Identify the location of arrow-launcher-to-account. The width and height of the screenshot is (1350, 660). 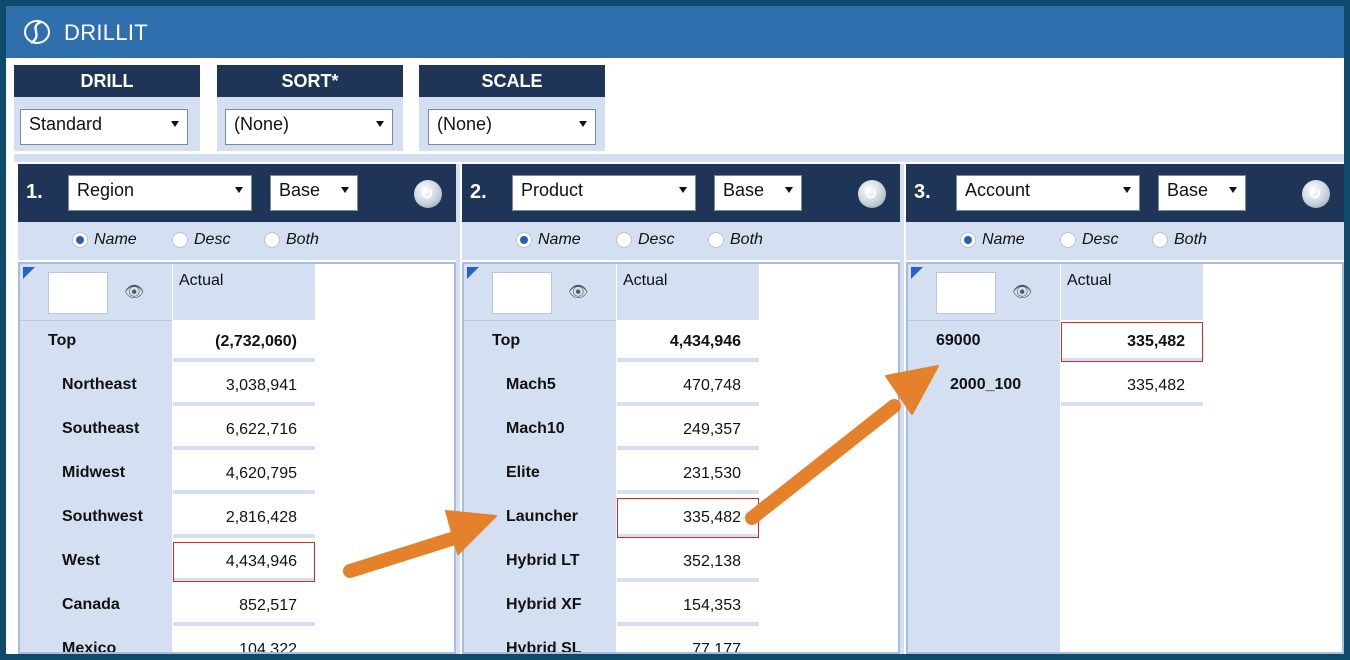
(823, 462).